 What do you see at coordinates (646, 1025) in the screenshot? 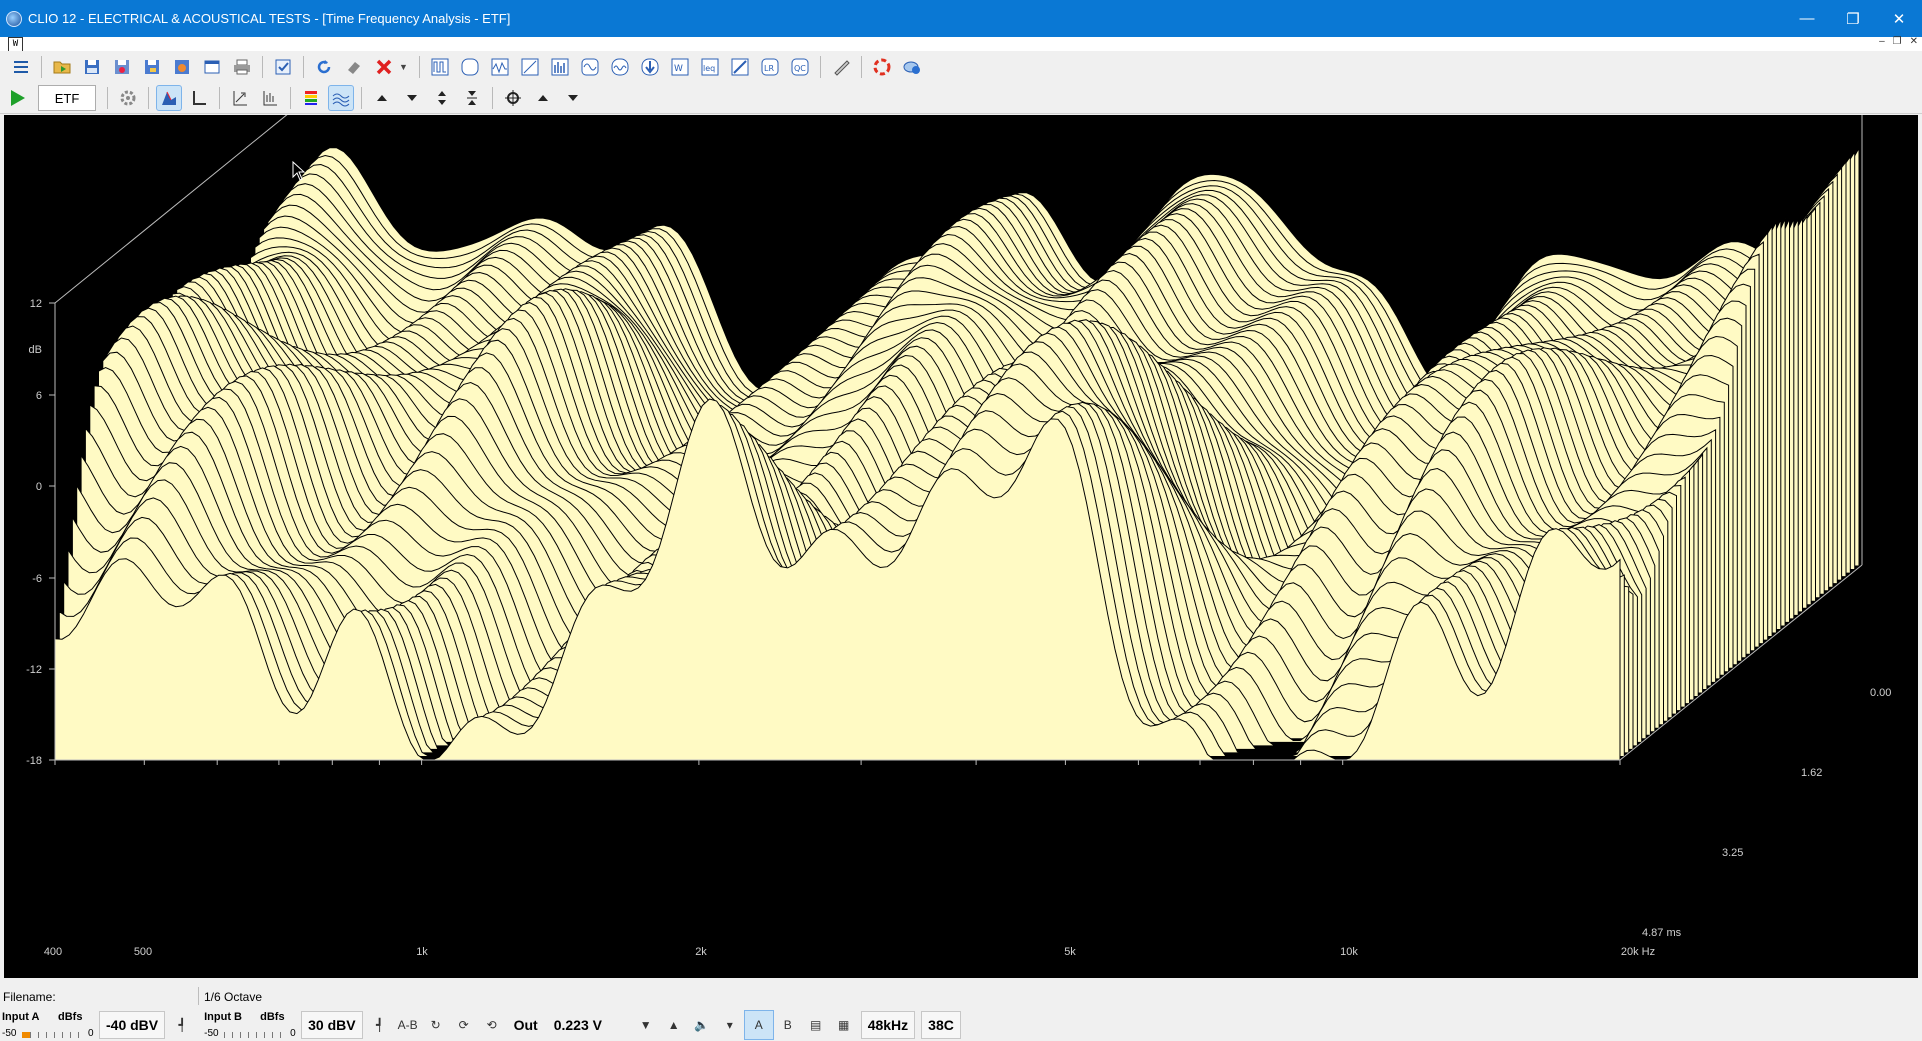
I see `out-dropdown-icon: ▼` at bounding box center [646, 1025].